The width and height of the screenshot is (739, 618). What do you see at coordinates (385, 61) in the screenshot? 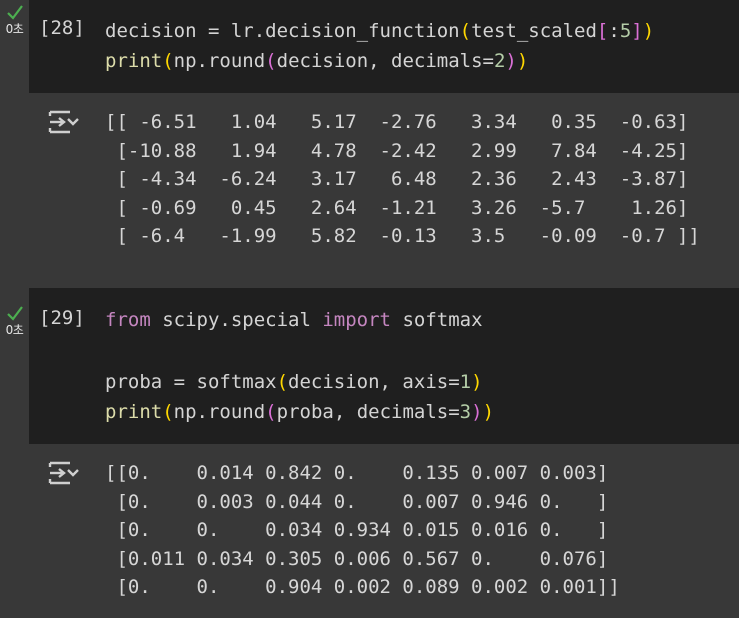
I see `code-token: decision, decimals=` at bounding box center [385, 61].